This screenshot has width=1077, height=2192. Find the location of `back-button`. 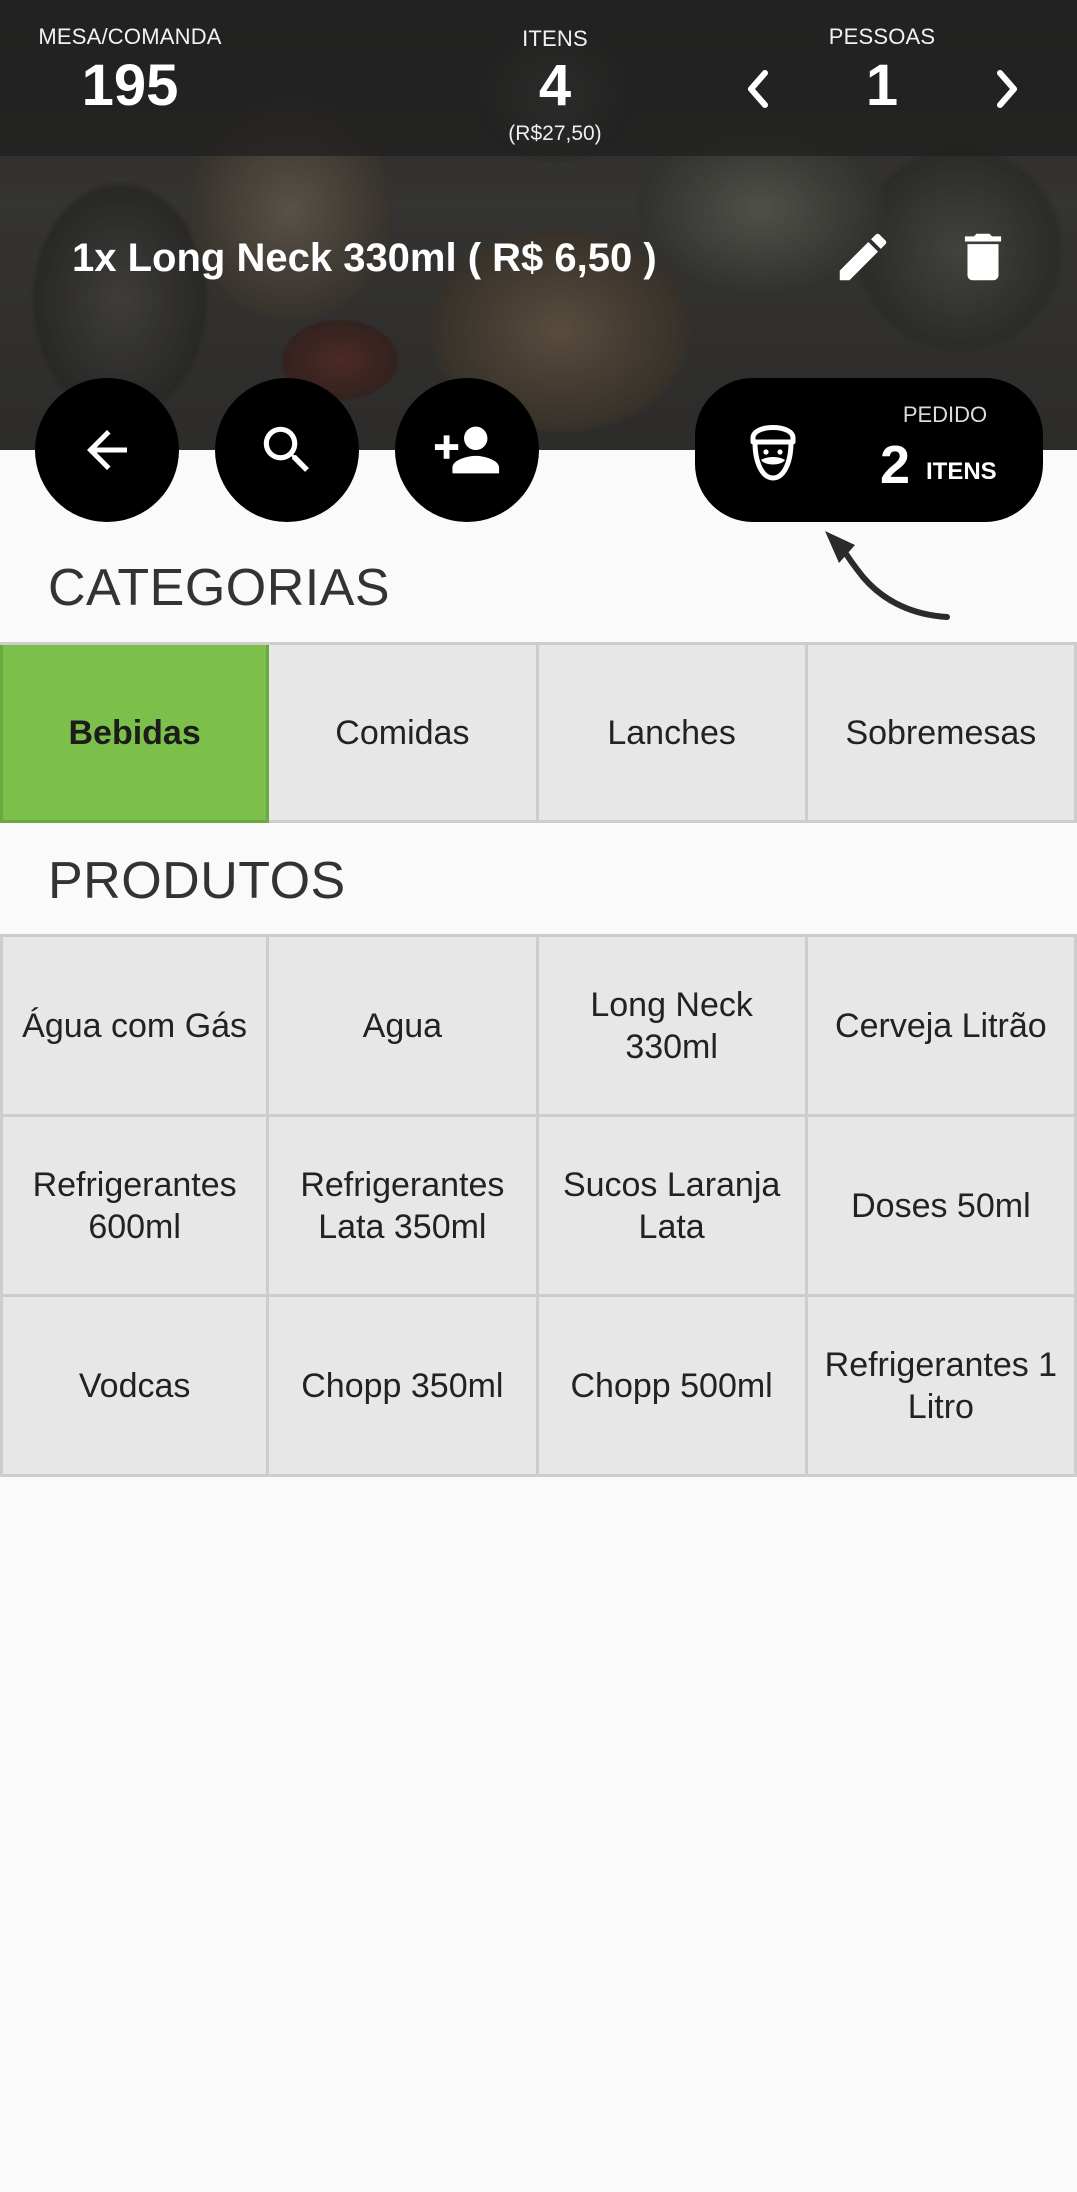

back-button is located at coordinates (107, 450).